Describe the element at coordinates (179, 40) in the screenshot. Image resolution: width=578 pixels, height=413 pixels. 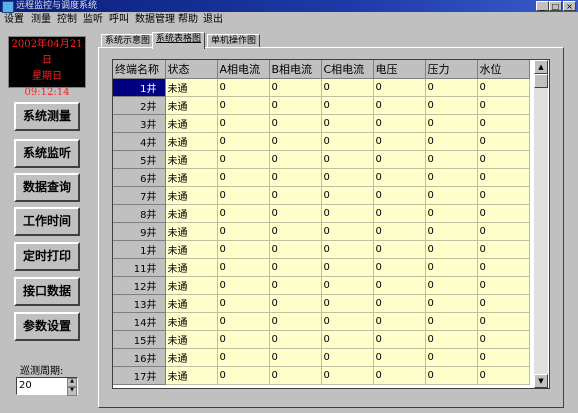
I see `tab-system-table: 系统表格图` at that location.